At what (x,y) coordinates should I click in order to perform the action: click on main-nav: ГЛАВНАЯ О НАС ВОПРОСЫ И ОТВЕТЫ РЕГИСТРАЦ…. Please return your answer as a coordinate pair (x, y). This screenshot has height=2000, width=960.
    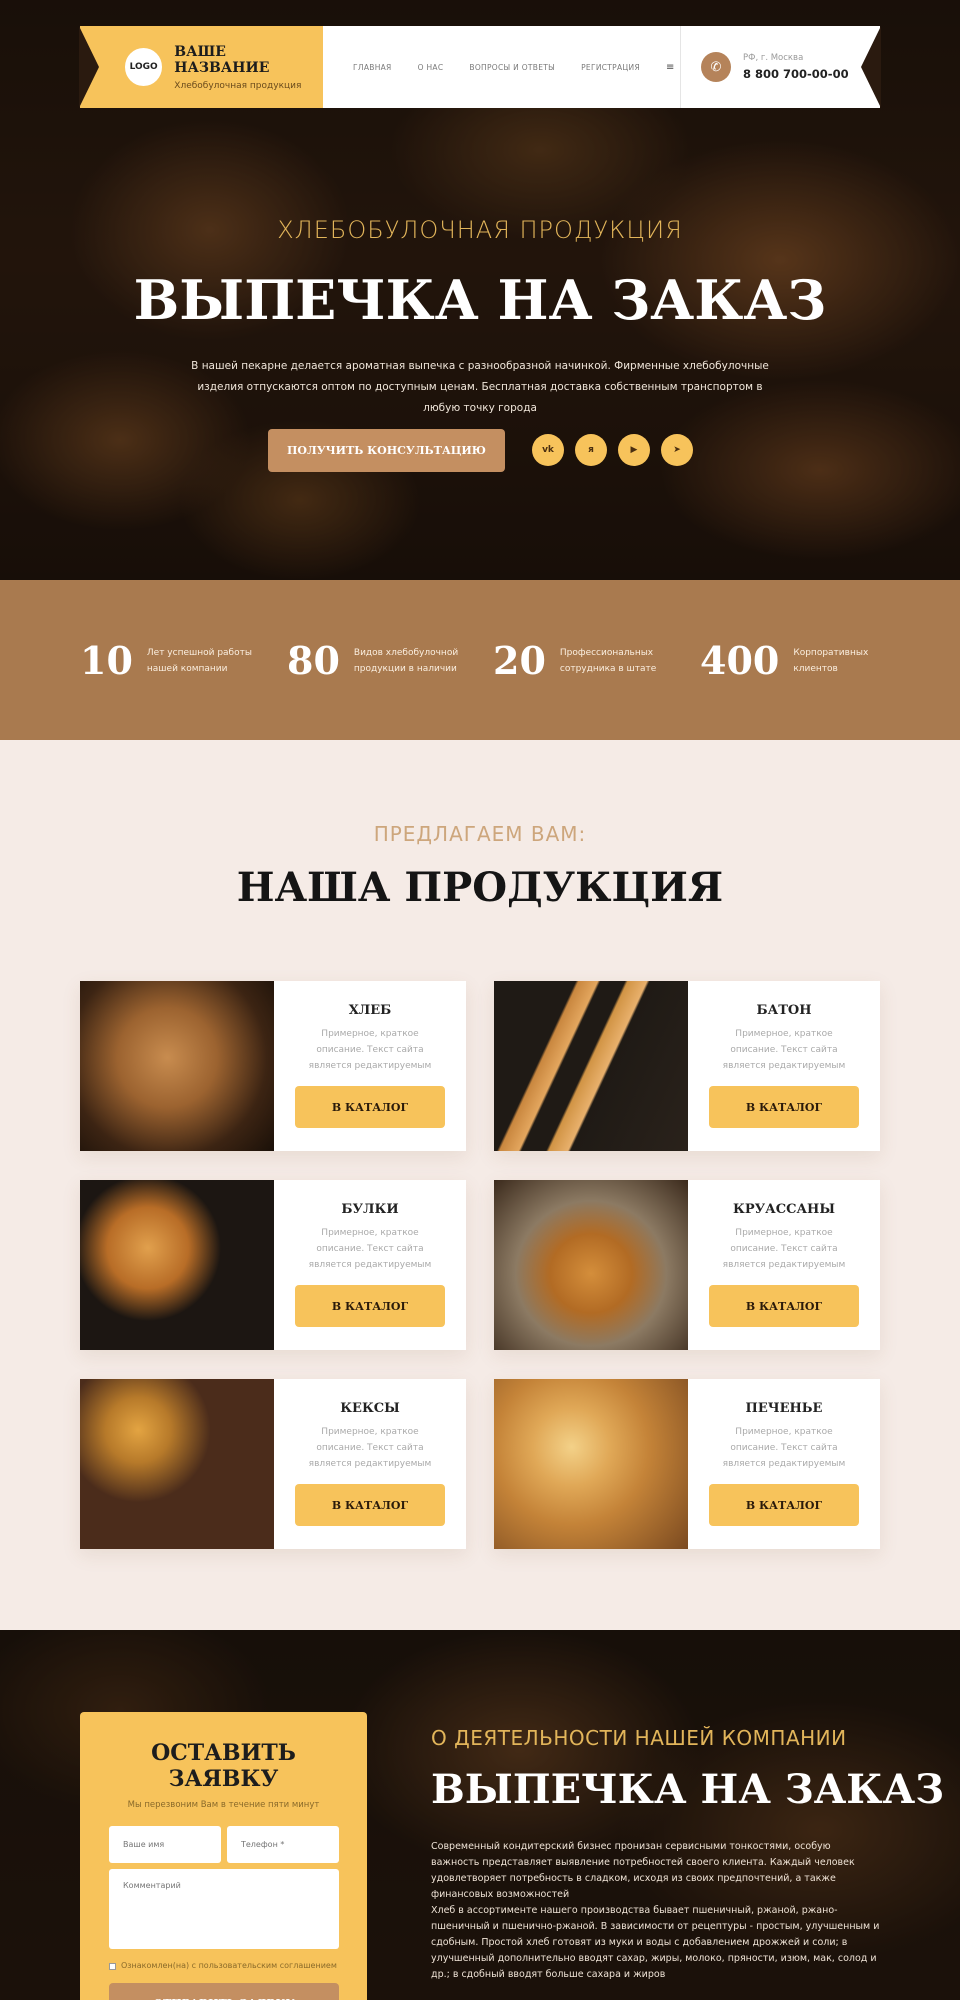
    Looking at the image, I should click on (501, 67).